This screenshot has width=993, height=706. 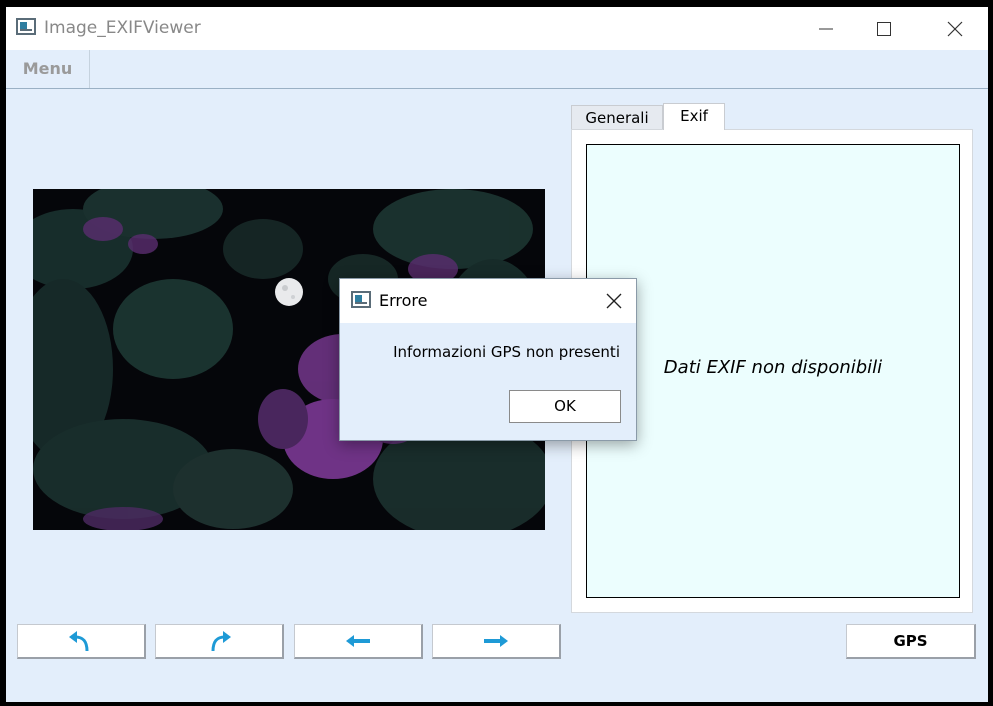 I want to click on maximize-icon, so click(x=884, y=29).